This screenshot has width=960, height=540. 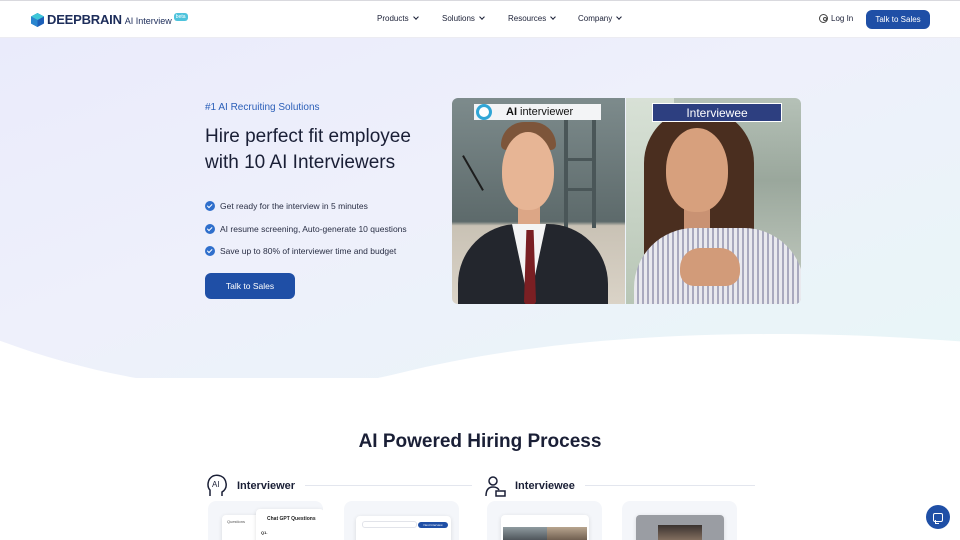 What do you see at coordinates (289, 524) in the screenshot?
I see `chat-gpt-panel: Chat GPT Questions Q1.` at bounding box center [289, 524].